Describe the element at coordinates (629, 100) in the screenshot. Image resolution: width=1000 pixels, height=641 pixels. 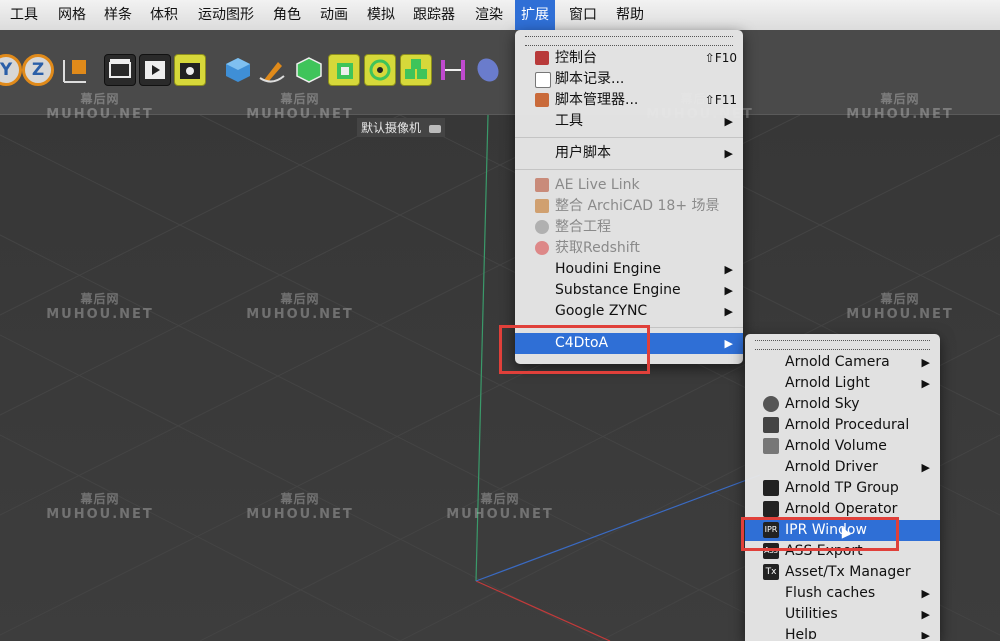
I see `menu-item-script-manager: 脚本管理器... ⇧F11` at that location.